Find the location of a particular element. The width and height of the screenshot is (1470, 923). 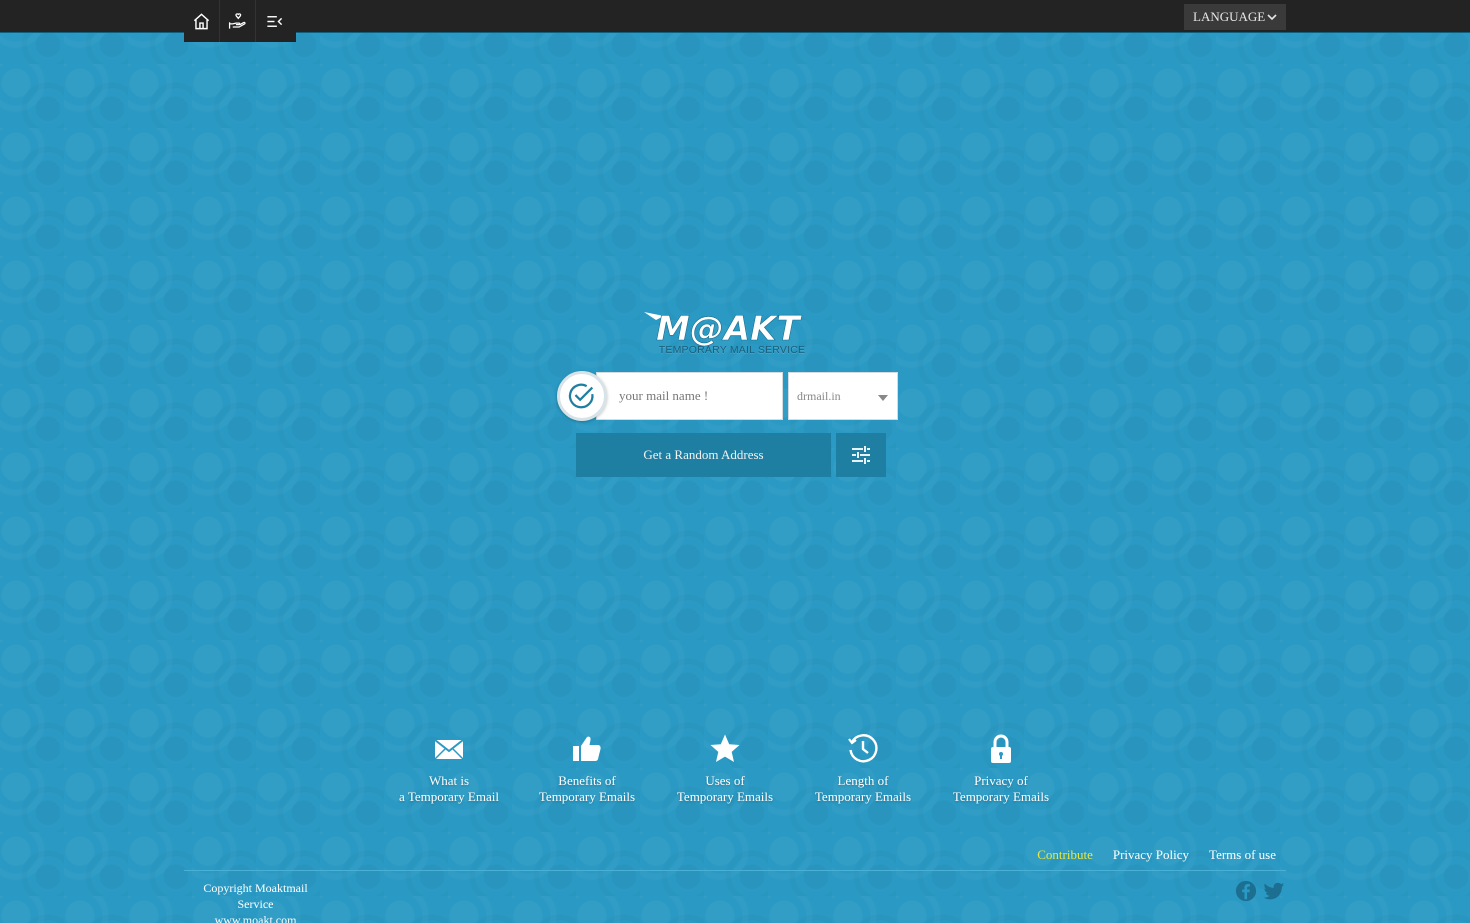

settings-button is located at coordinates (861, 455).